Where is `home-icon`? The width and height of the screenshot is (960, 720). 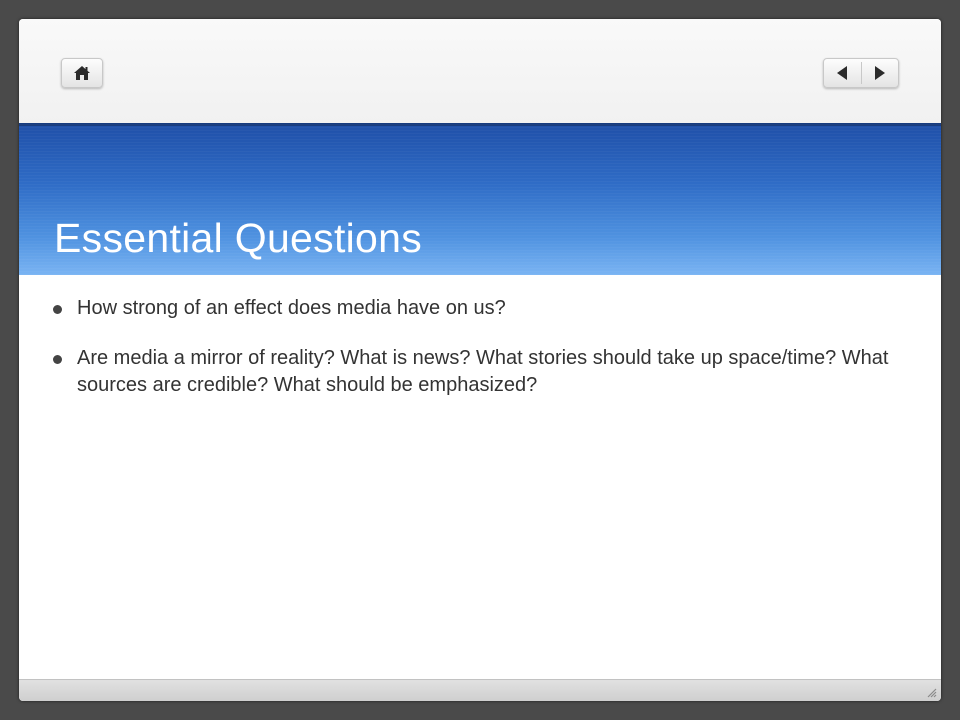
home-icon is located at coordinates (82, 73).